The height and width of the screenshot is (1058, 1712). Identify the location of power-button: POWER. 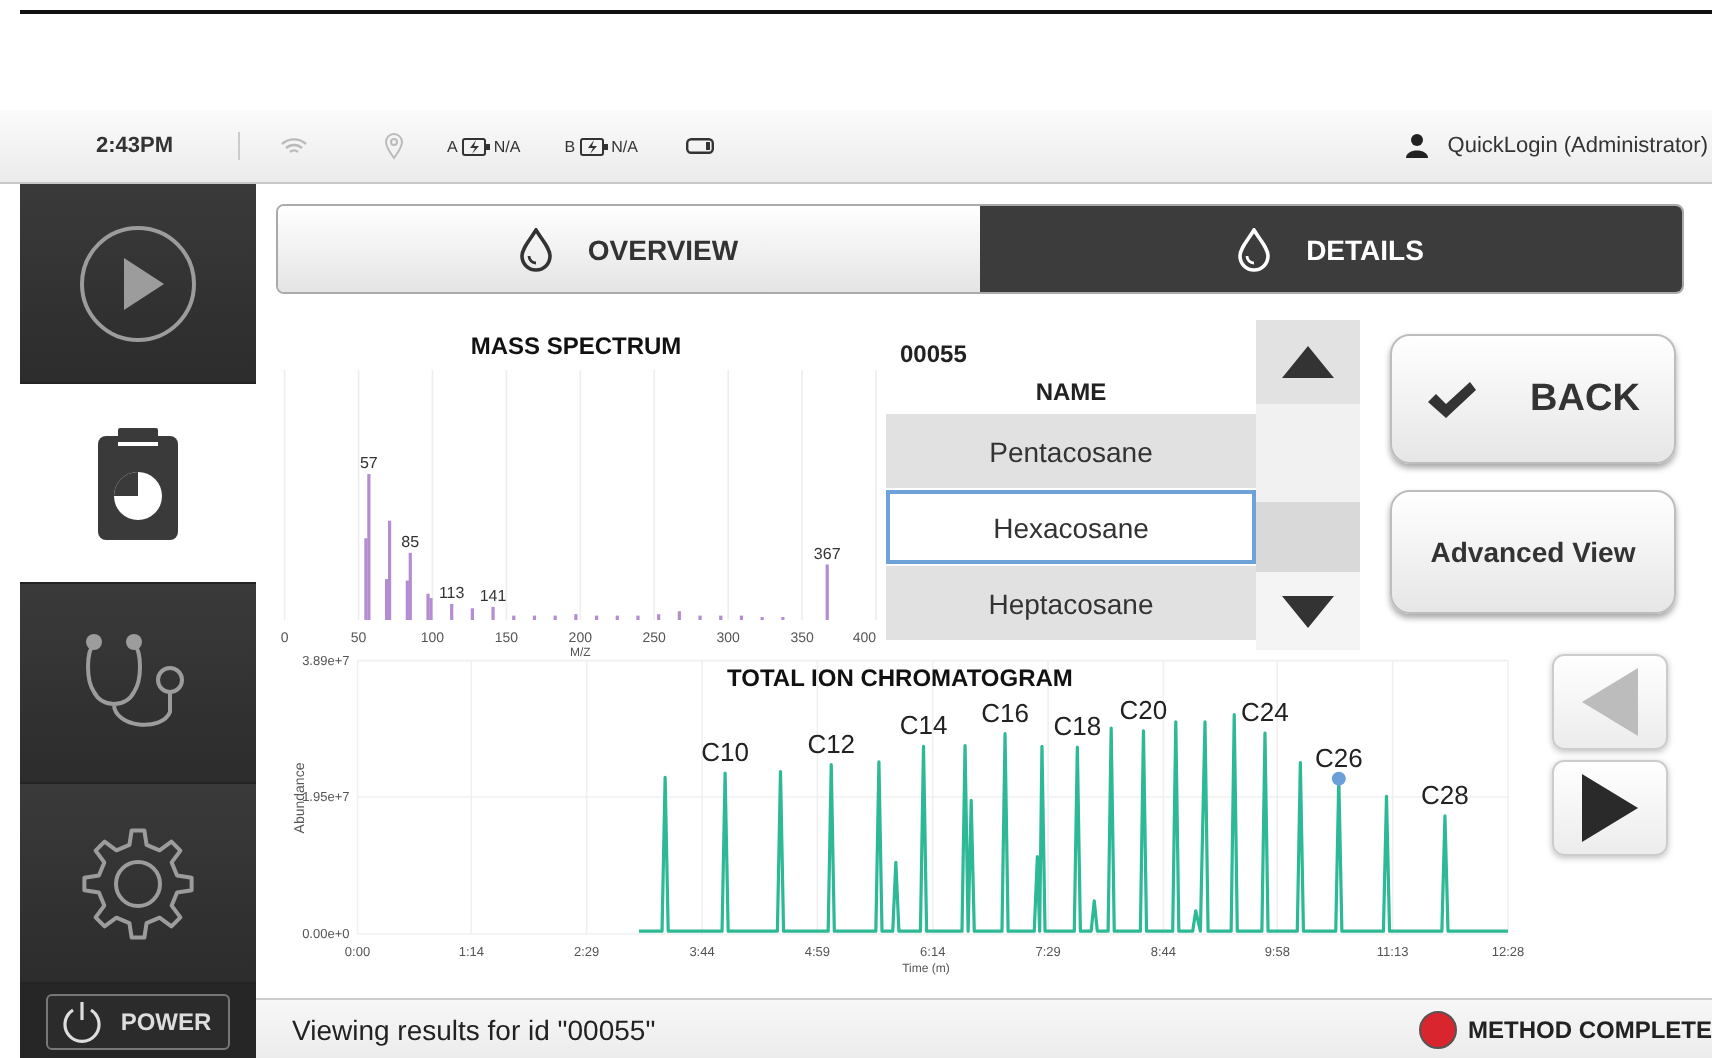
(138, 1021).